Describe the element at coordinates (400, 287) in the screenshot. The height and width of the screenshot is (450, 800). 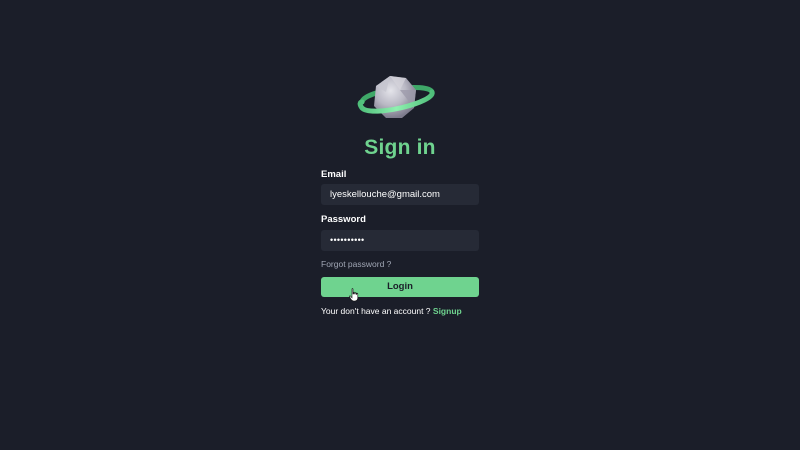
I see `login-button: Login` at that location.